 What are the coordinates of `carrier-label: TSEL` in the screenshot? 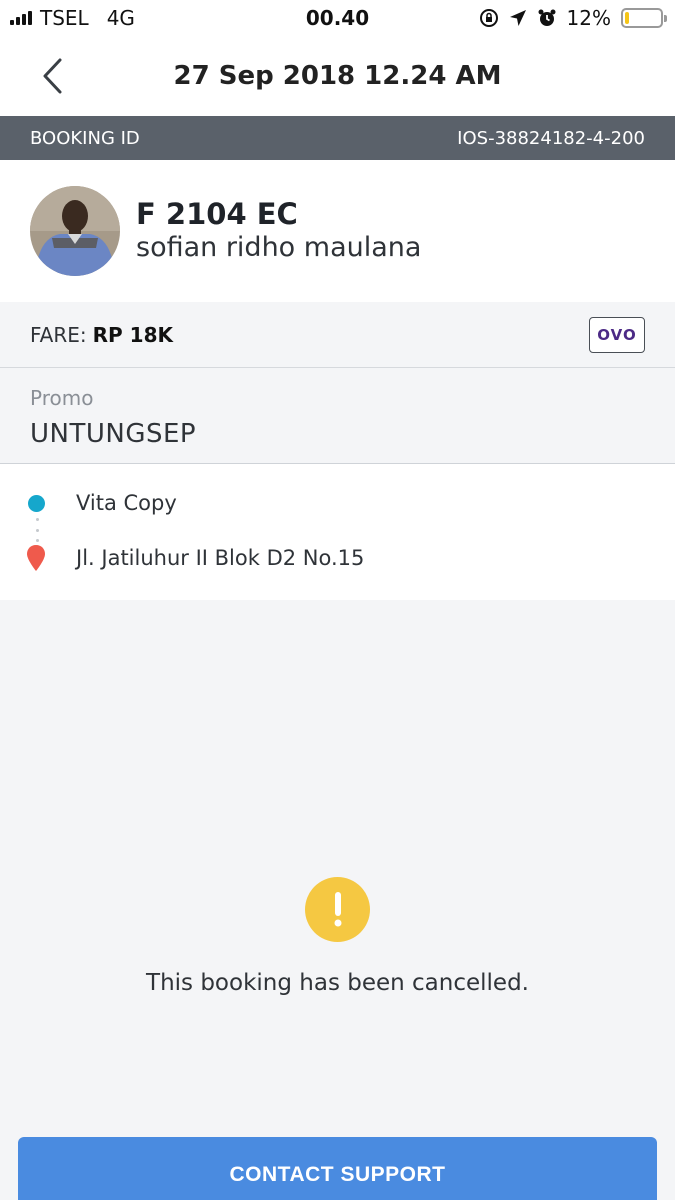 It's located at (64, 18).